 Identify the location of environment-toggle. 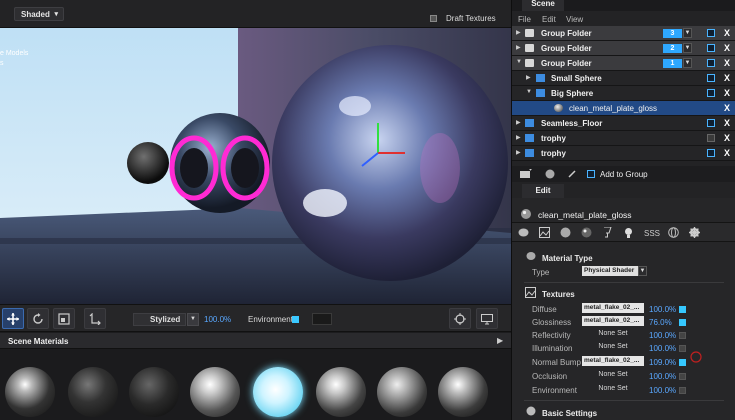
(295, 319).